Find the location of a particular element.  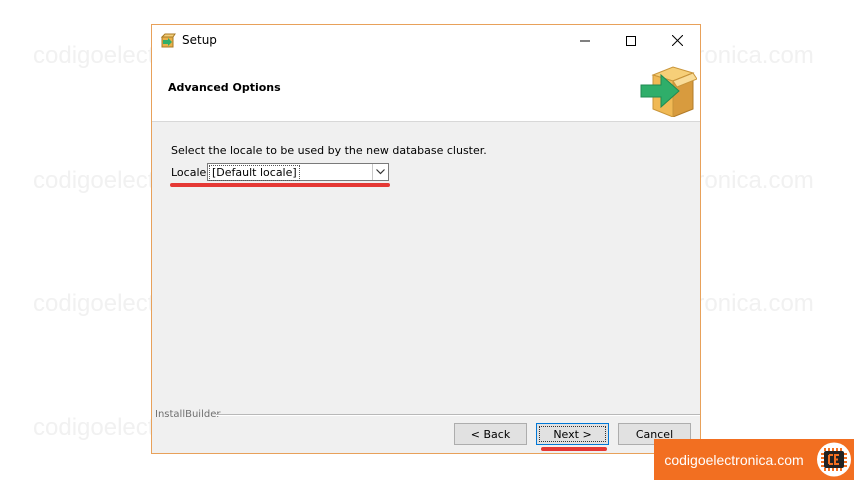

back-button: < Back is located at coordinates (490, 434).